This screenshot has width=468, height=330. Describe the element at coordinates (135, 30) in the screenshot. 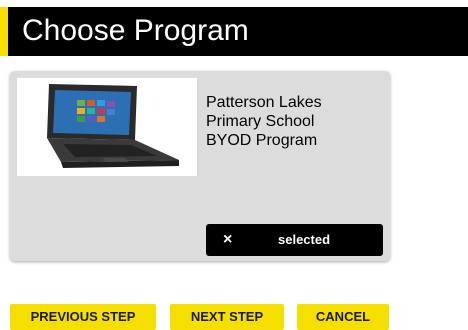

I see `page-title: Choose Program` at that location.